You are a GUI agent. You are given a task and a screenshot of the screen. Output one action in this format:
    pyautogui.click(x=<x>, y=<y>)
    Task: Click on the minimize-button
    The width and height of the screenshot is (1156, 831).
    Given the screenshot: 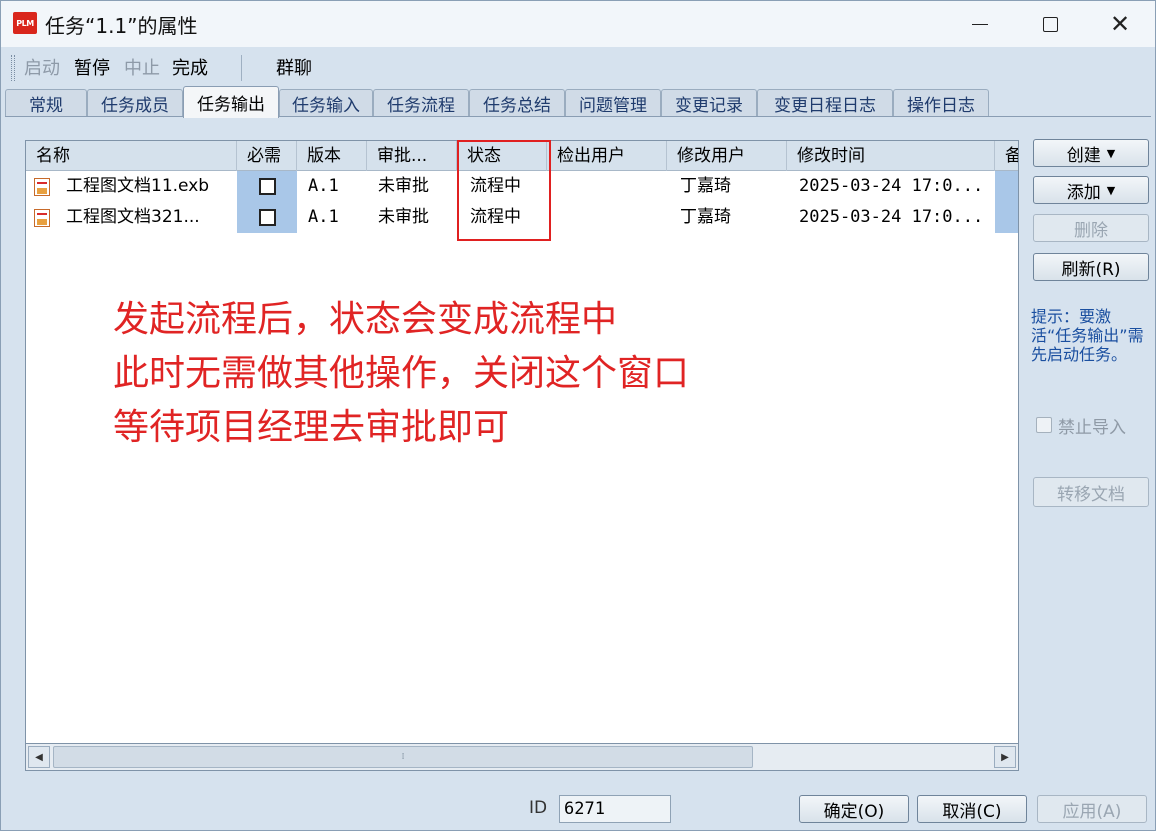 What is the action you would take?
    pyautogui.click(x=980, y=24)
    